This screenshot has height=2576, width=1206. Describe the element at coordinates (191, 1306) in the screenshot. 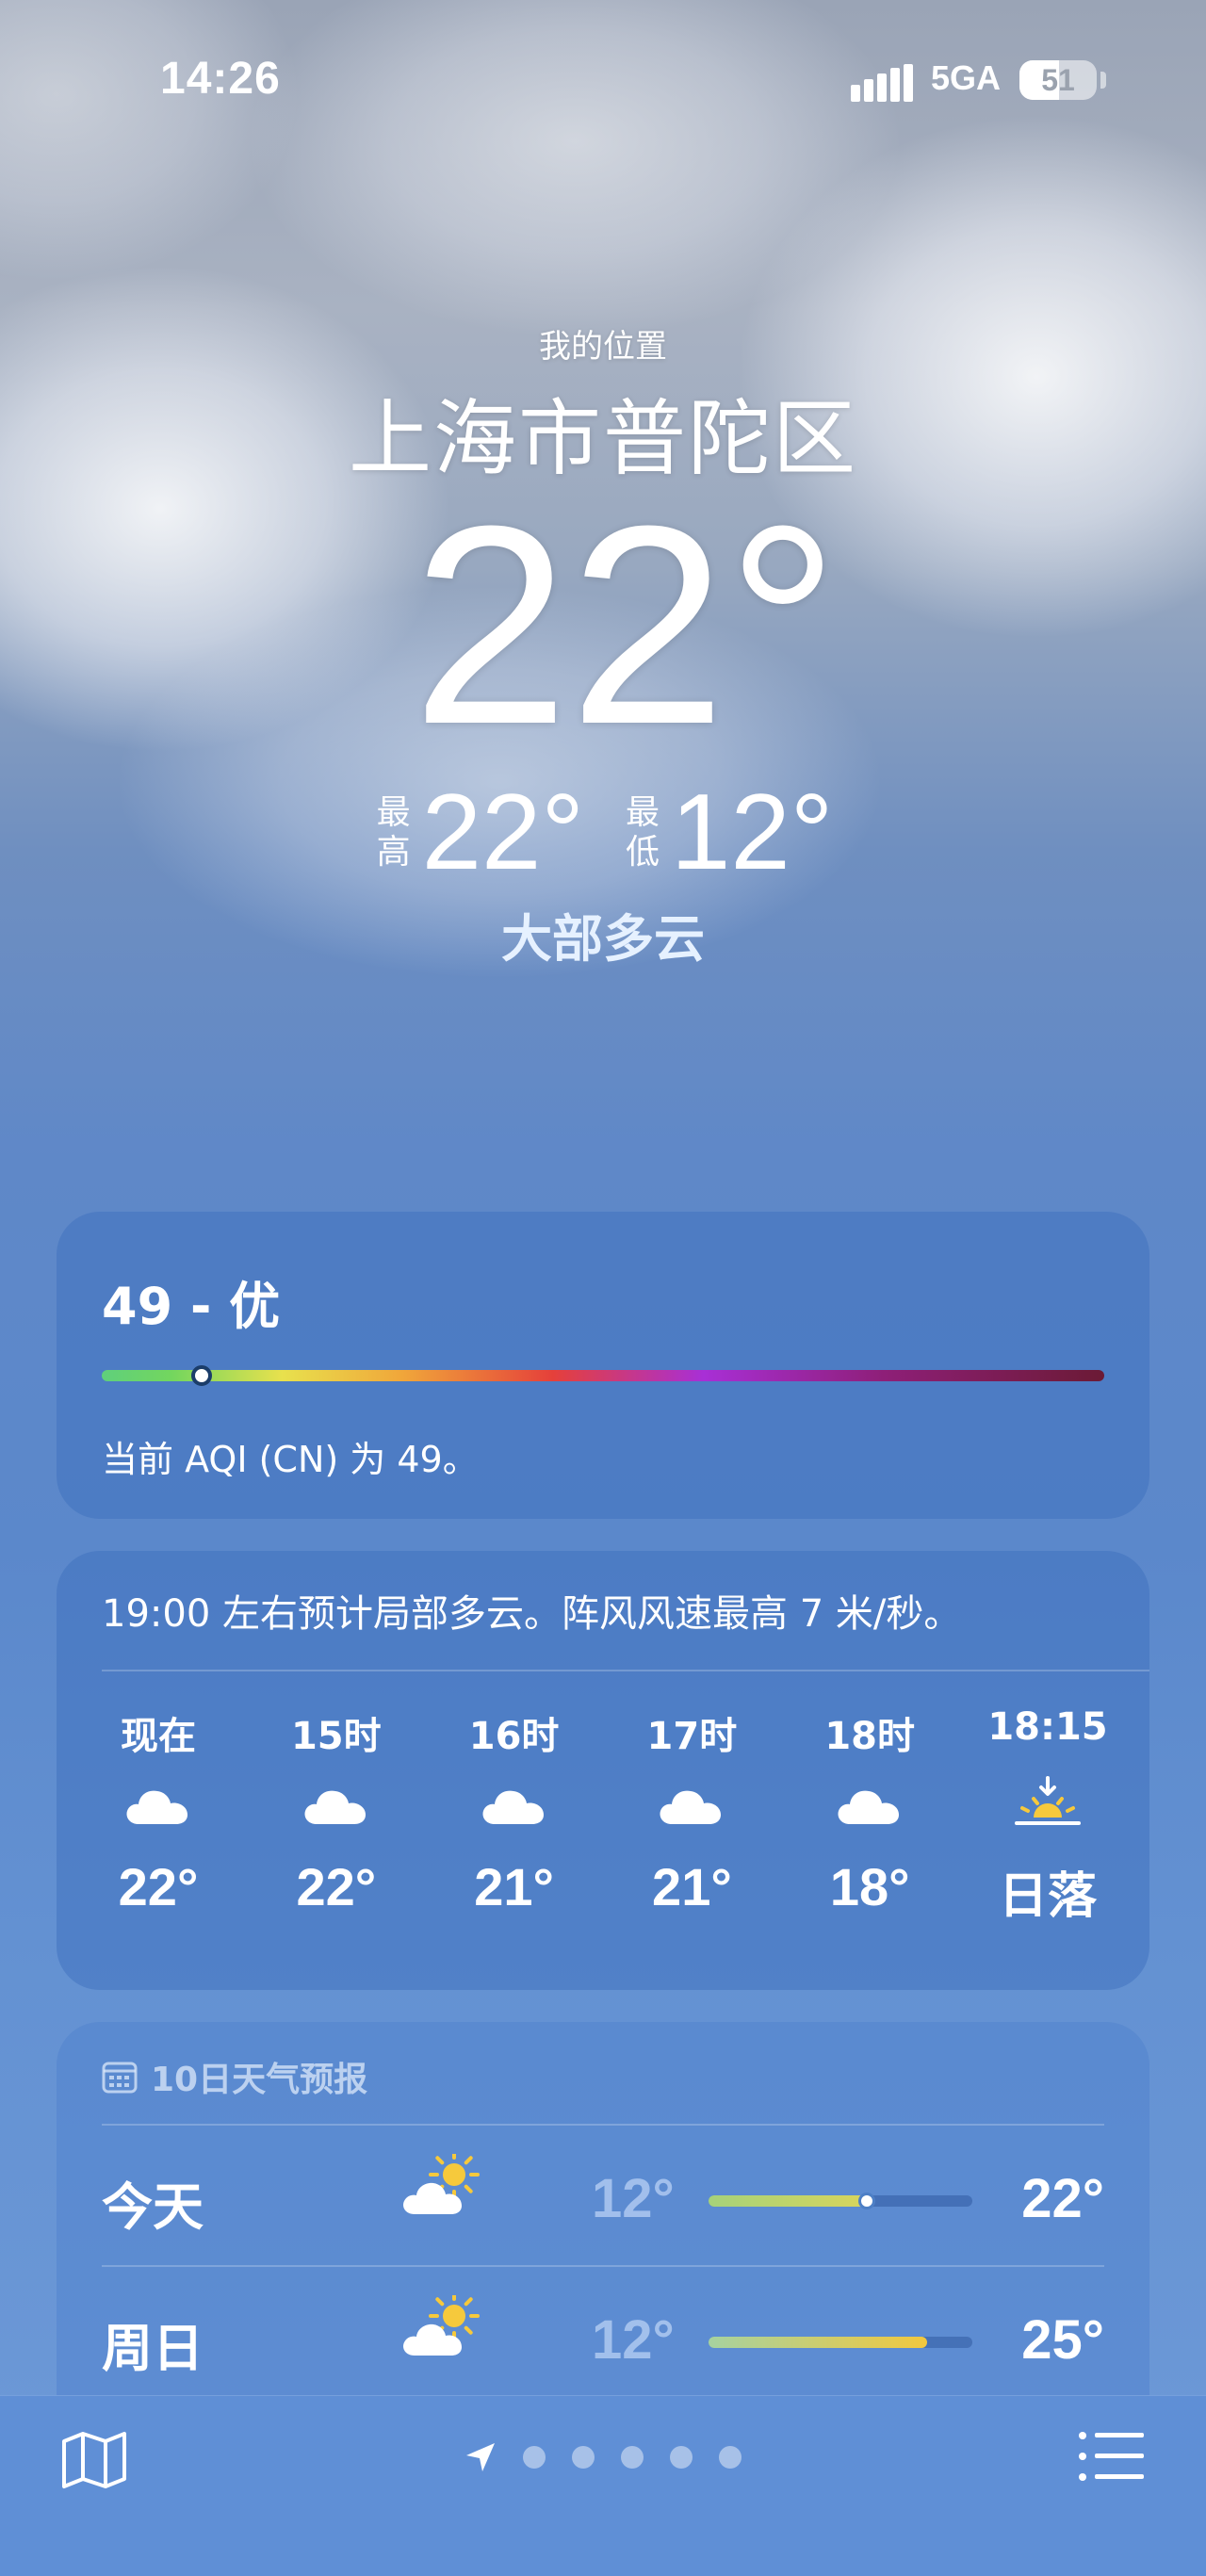

I see `aqi-title: 49 - 优` at that location.